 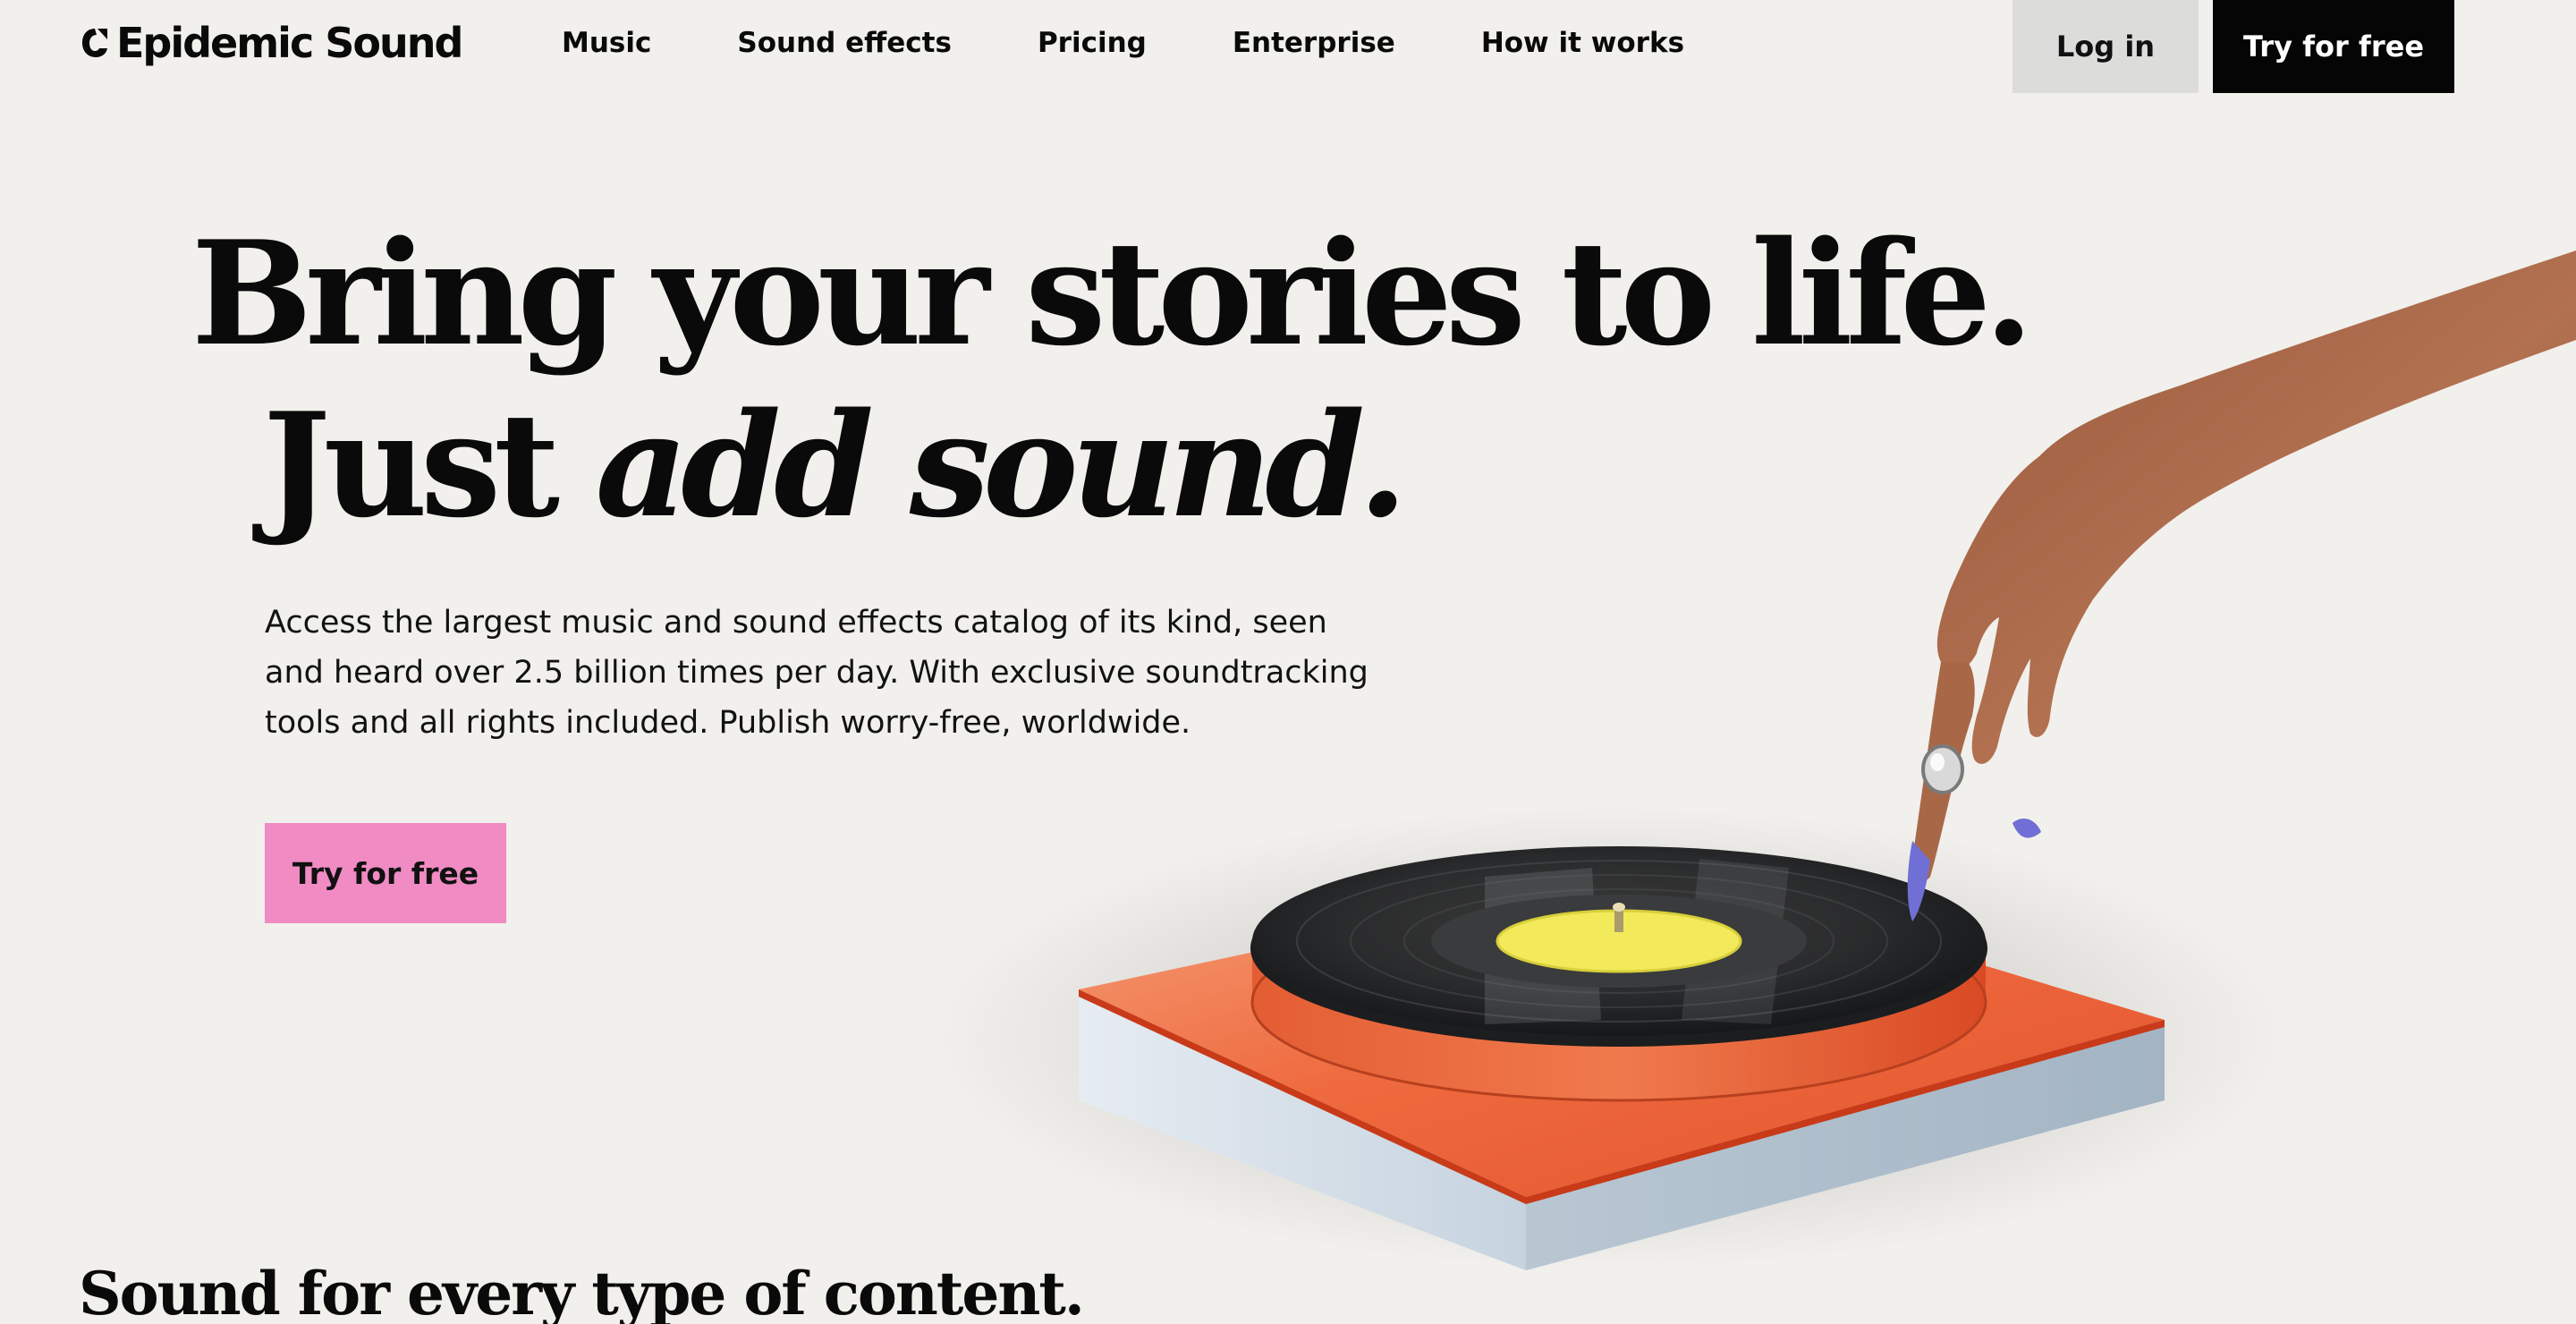 What do you see at coordinates (411, 465) in the screenshot?
I see `headline-plain-text: Just` at bounding box center [411, 465].